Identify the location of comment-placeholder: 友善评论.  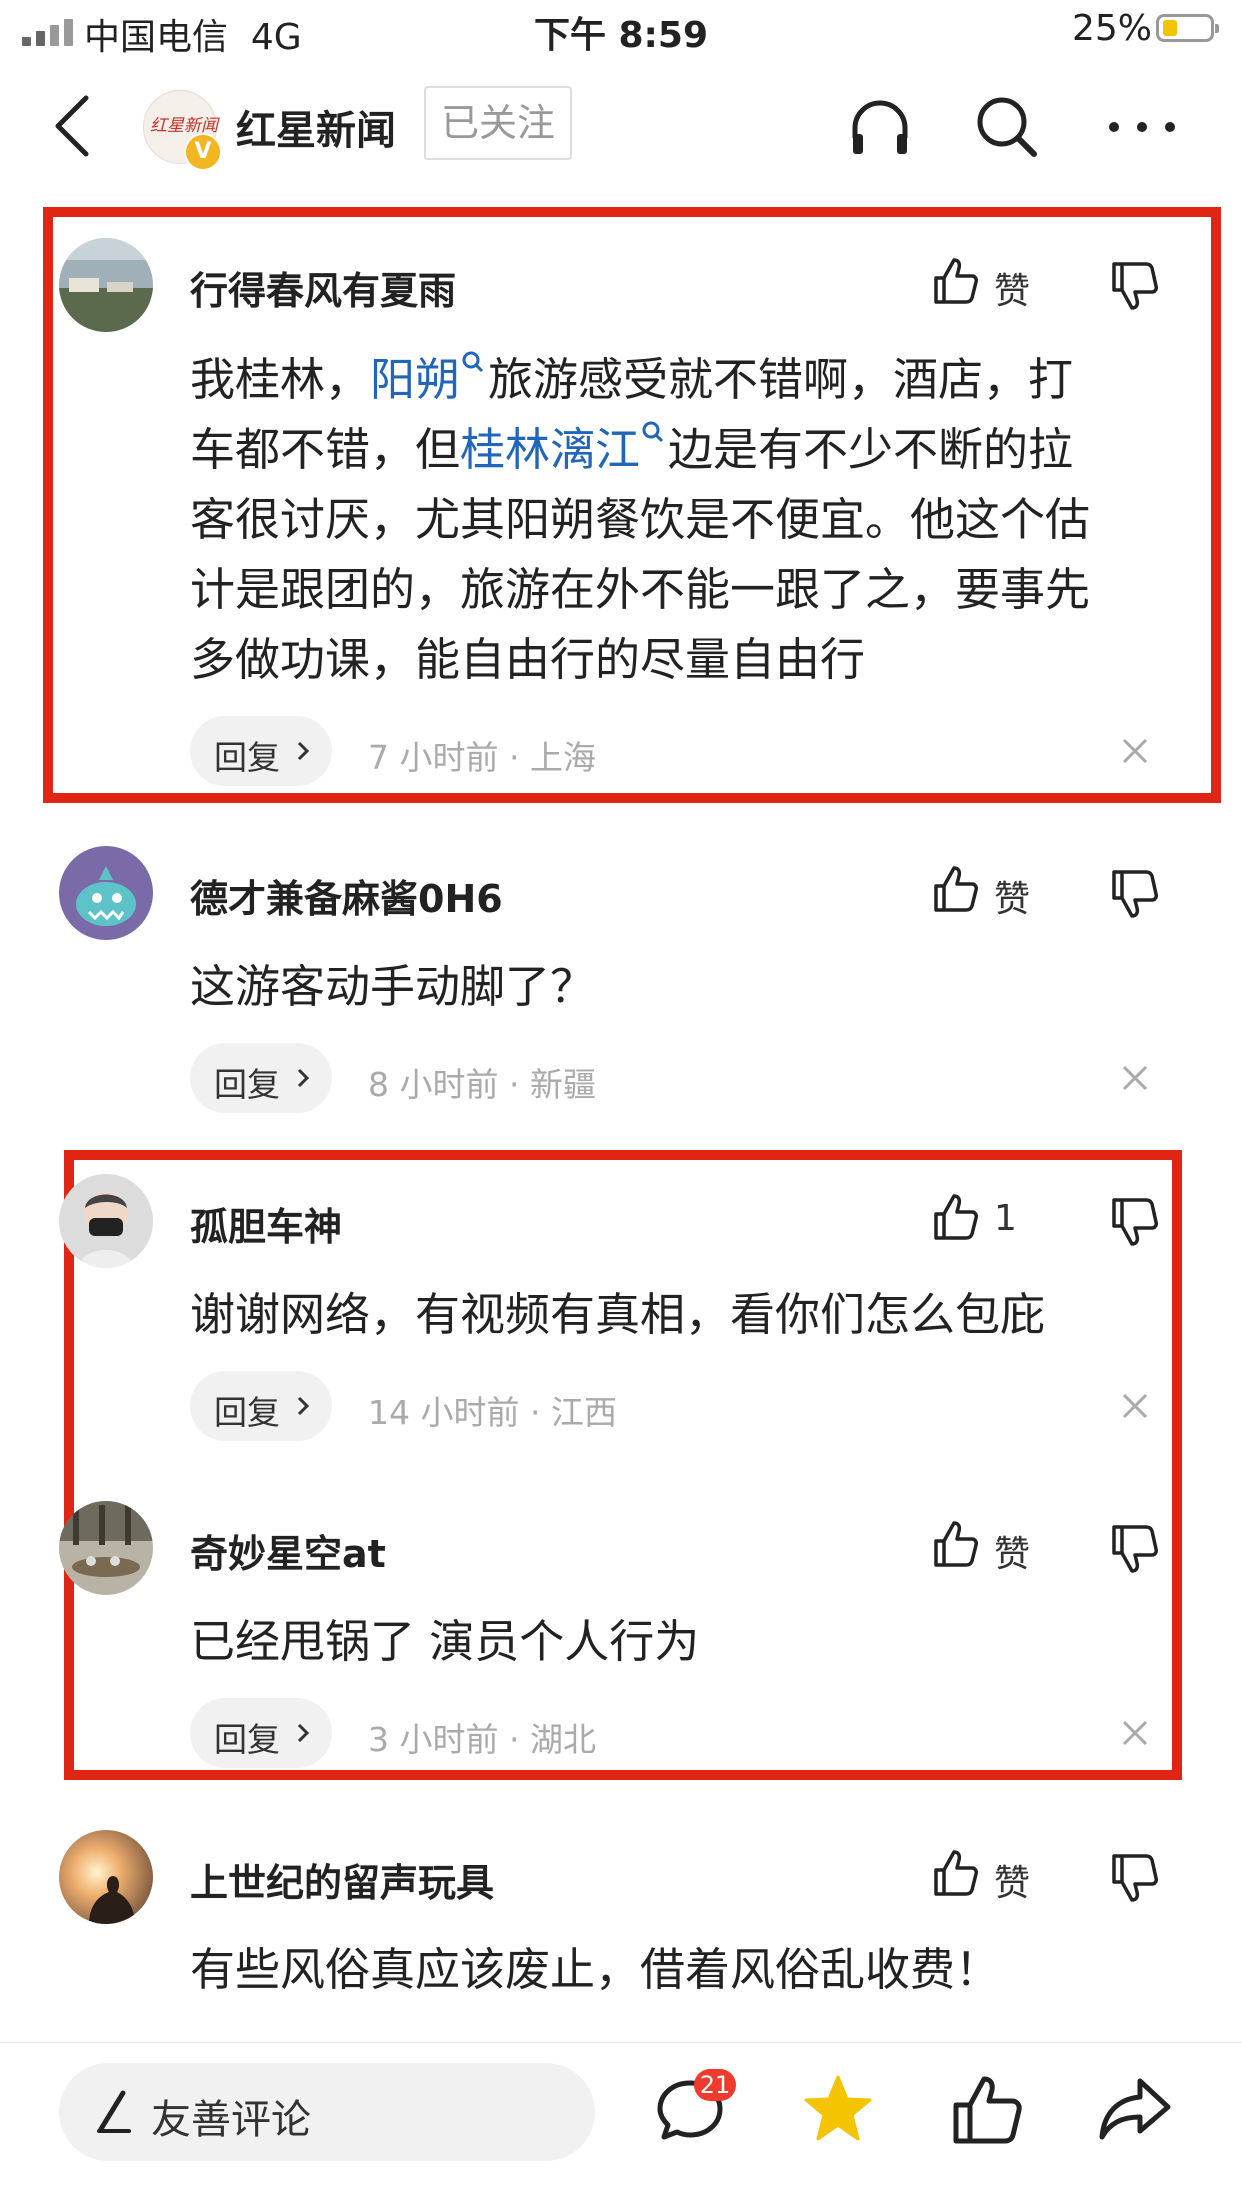
(231, 2120).